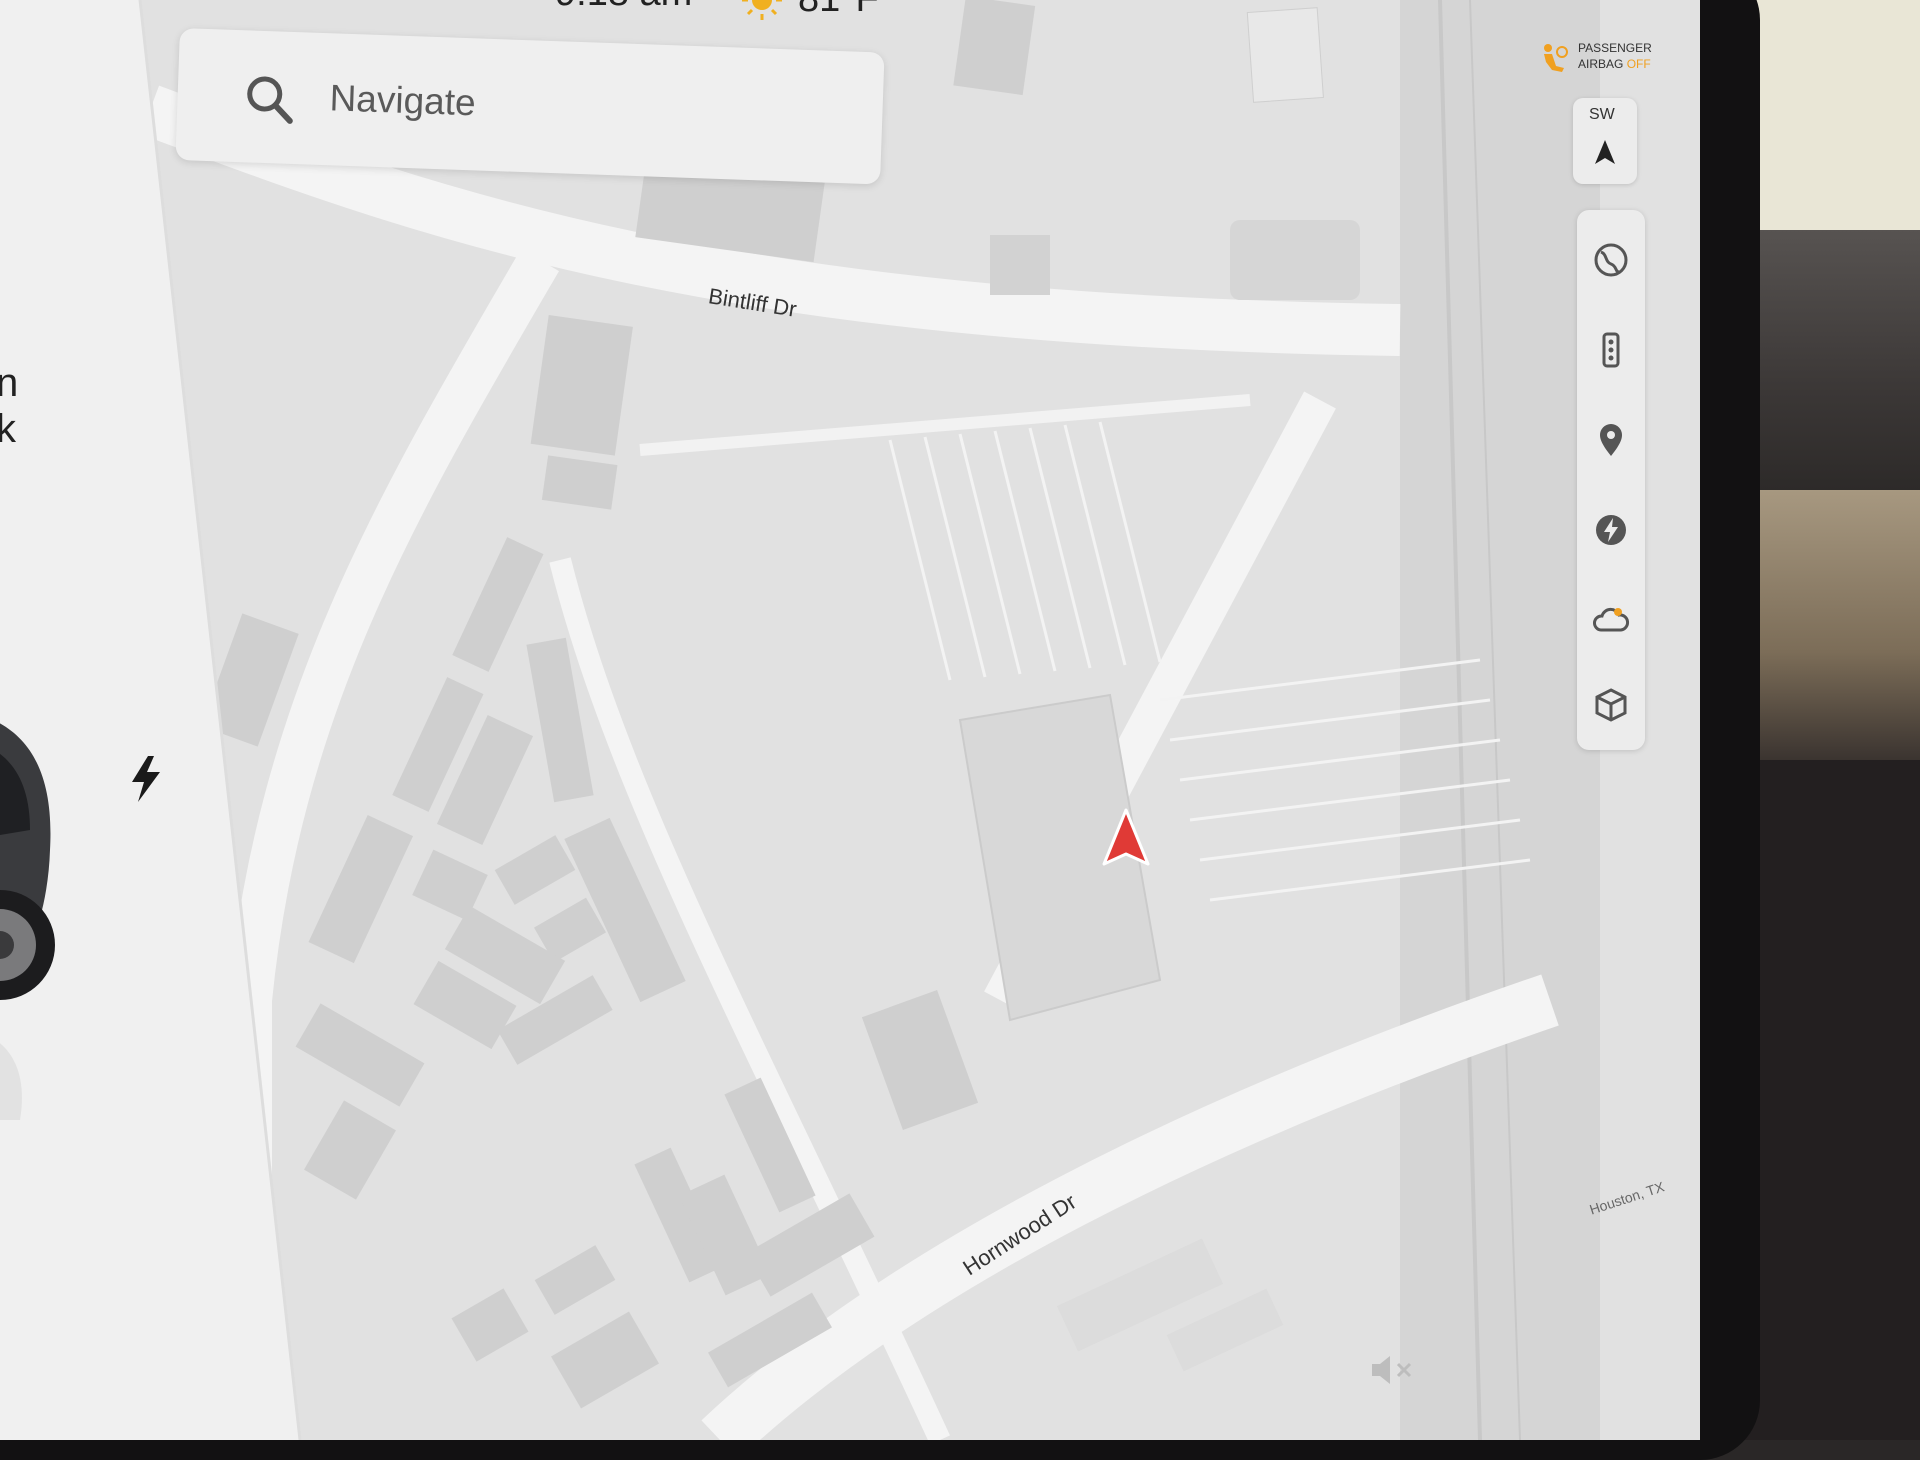 This screenshot has width=1920, height=1460. I want to click on map-toolbar, so click(1611, 480).